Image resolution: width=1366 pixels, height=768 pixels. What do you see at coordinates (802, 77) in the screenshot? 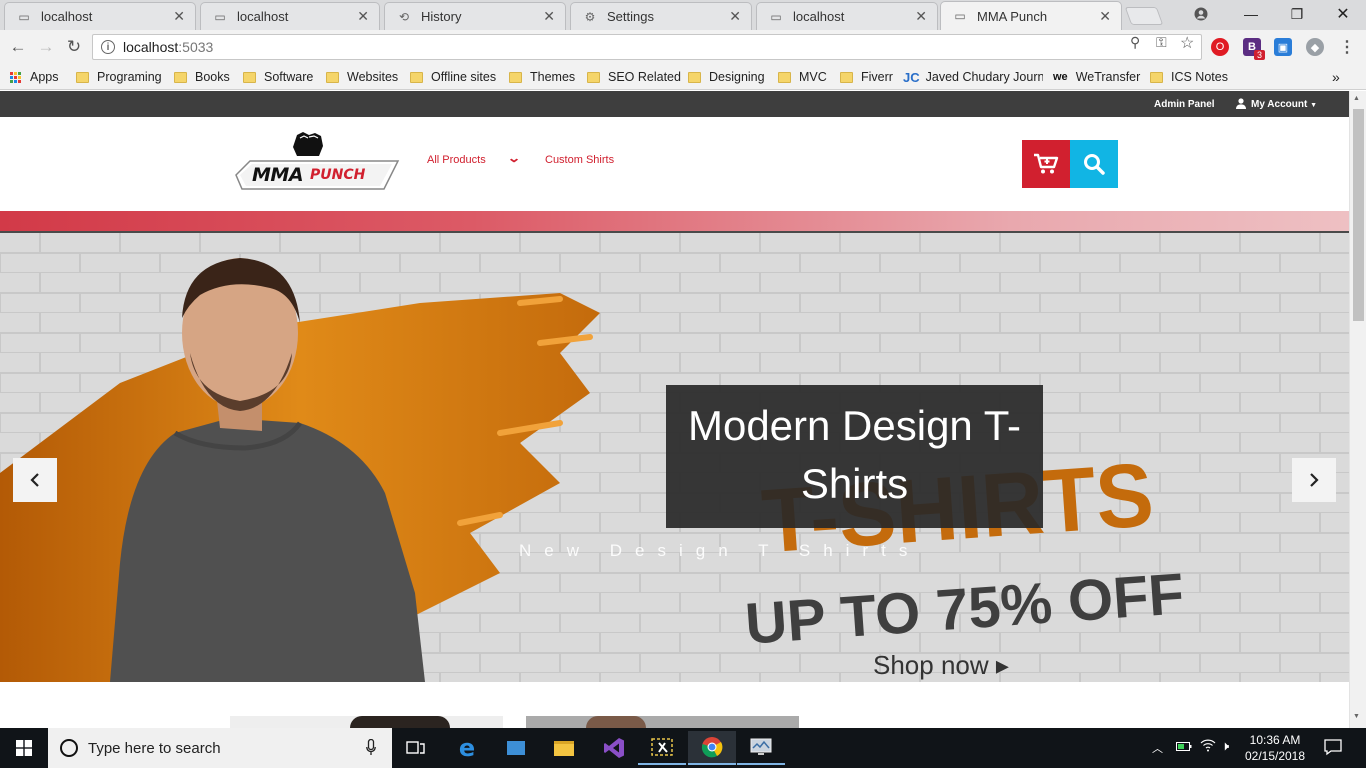
I see `bookmark-folder: MVC` at bounding box center [802, 77].